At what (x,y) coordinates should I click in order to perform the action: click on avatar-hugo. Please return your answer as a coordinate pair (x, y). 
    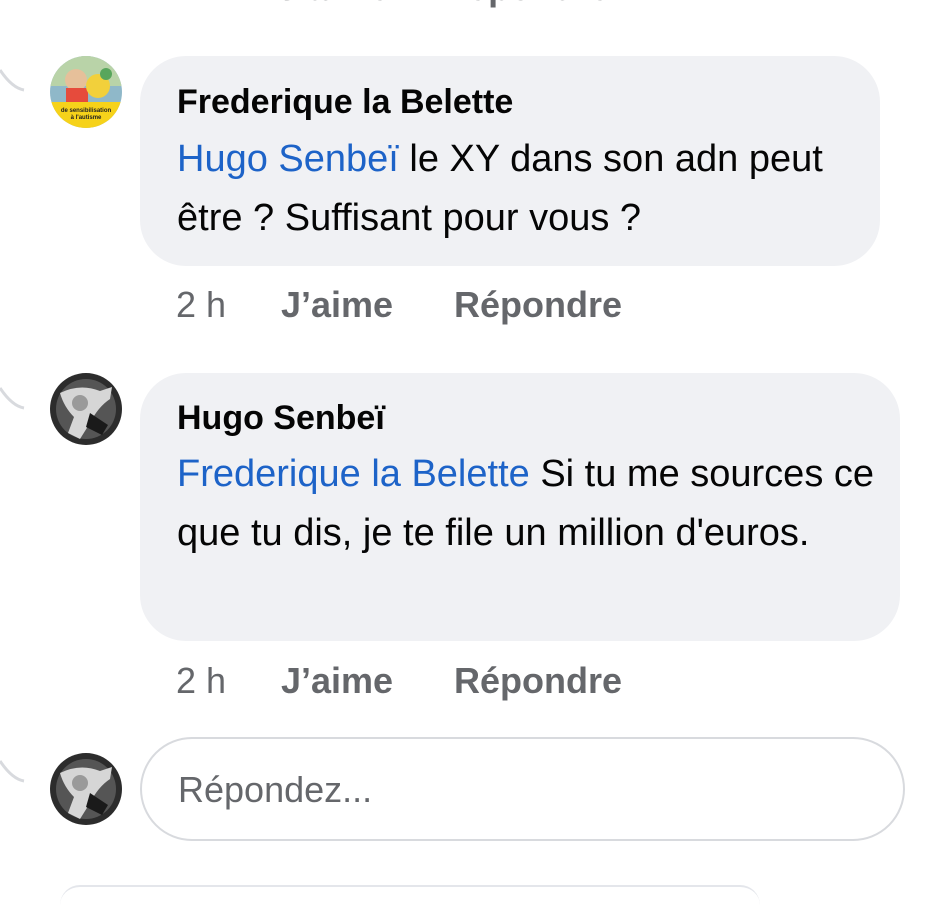
    Looking at the image, I should click on (86, 409).